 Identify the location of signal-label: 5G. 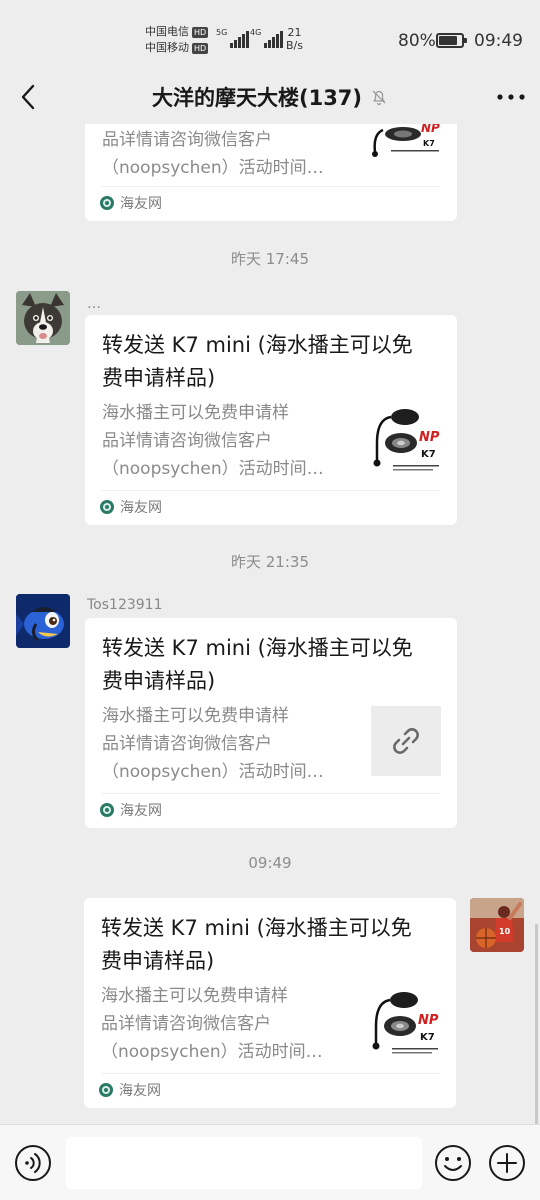
(222, 32).